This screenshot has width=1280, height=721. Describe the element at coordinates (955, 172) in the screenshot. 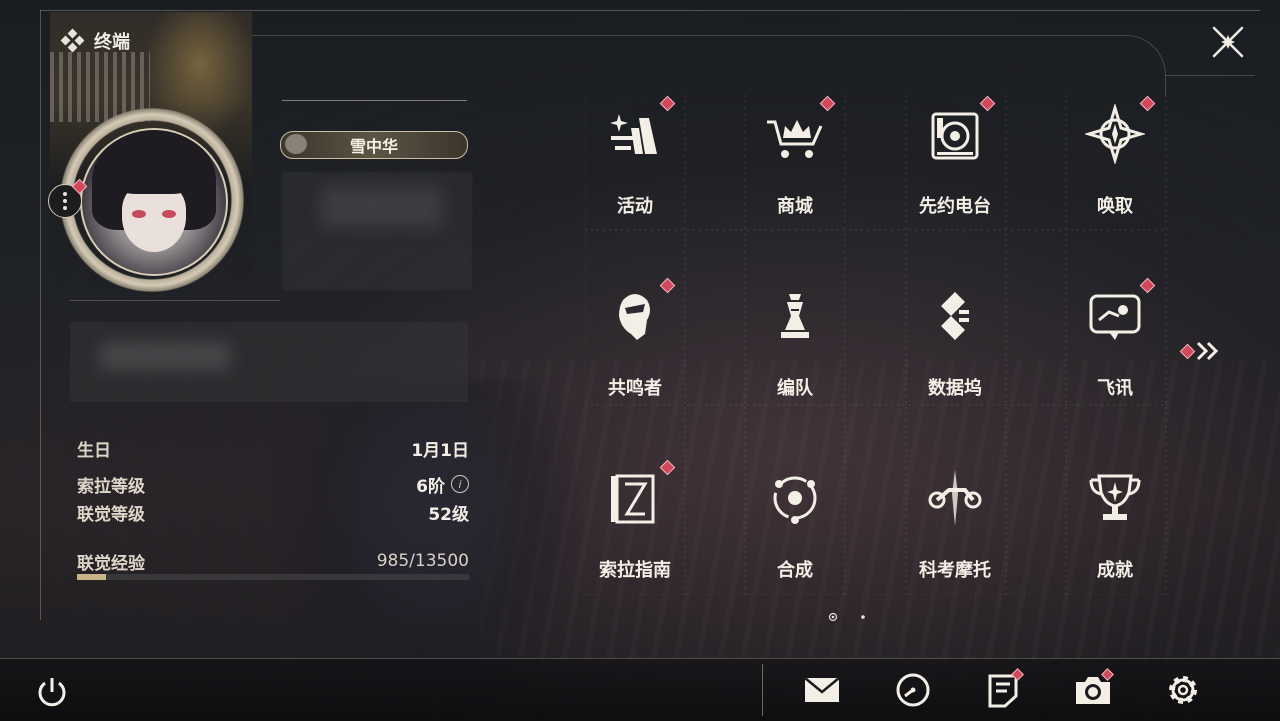

I see `menu-radio: 先约电台` at that location.